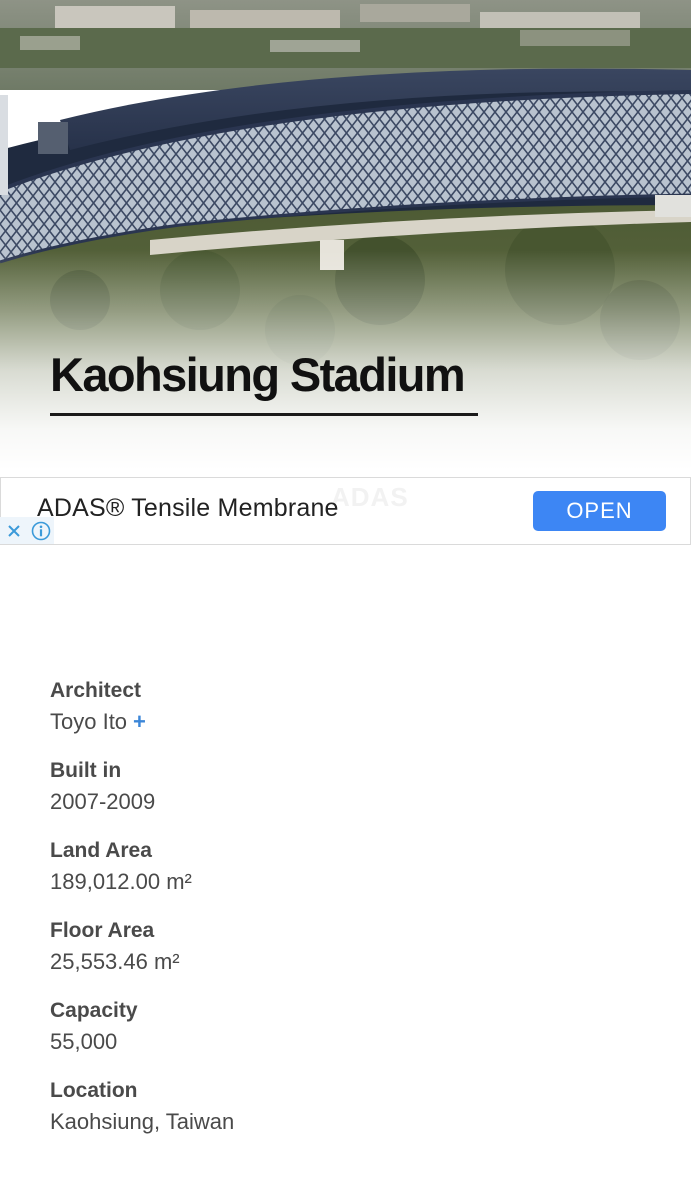 This screenshot has width=691, height=1200. Describe the element at coordinates (599, 511) in the screenshot. I see `ad-open-button: OPEN` at that location.